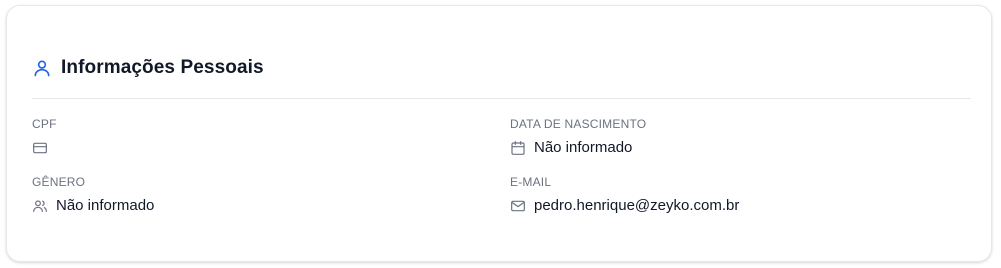  I want to click on field-label: CPF, so click(44, 124).